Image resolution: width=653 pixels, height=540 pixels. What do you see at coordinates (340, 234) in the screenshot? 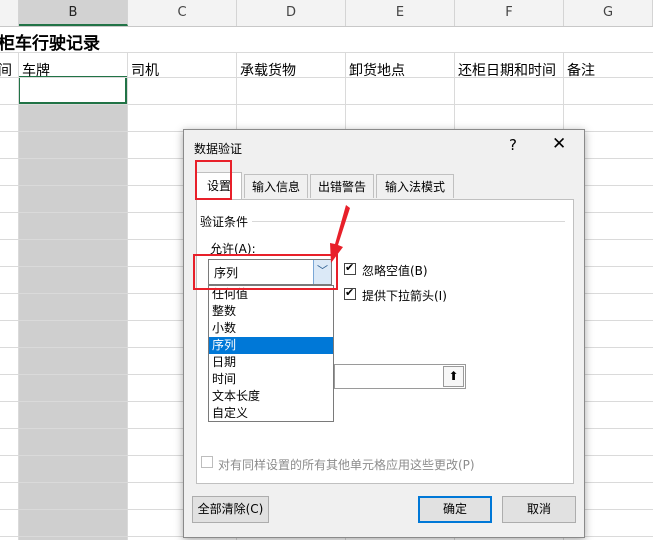
I see `annotation-arrow-icon` at bounding box center [340, 234].